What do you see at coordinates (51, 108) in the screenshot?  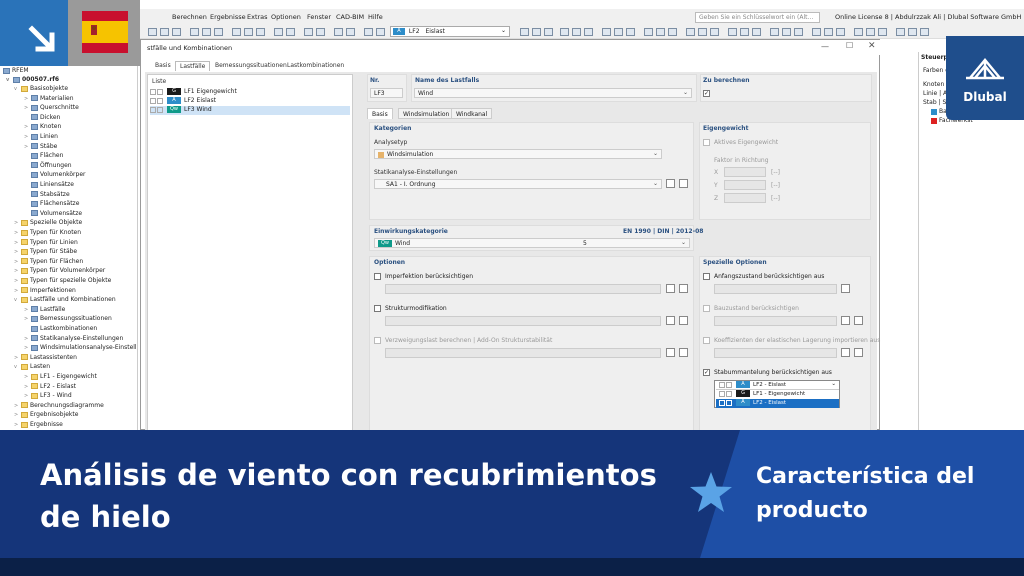 I see `tree-item: > Querschnitte` at bounding box center [51, 108].